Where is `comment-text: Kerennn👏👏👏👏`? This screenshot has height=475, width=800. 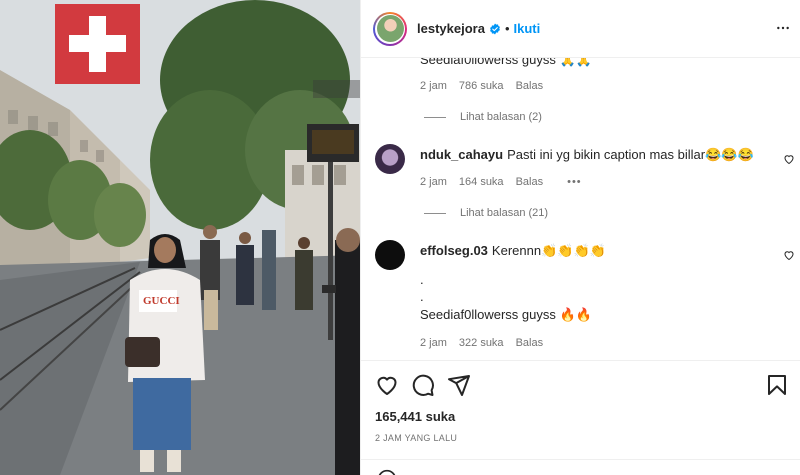 comment-text: Kerennn👏👏👏👏 is located at coordinates (548, 250).